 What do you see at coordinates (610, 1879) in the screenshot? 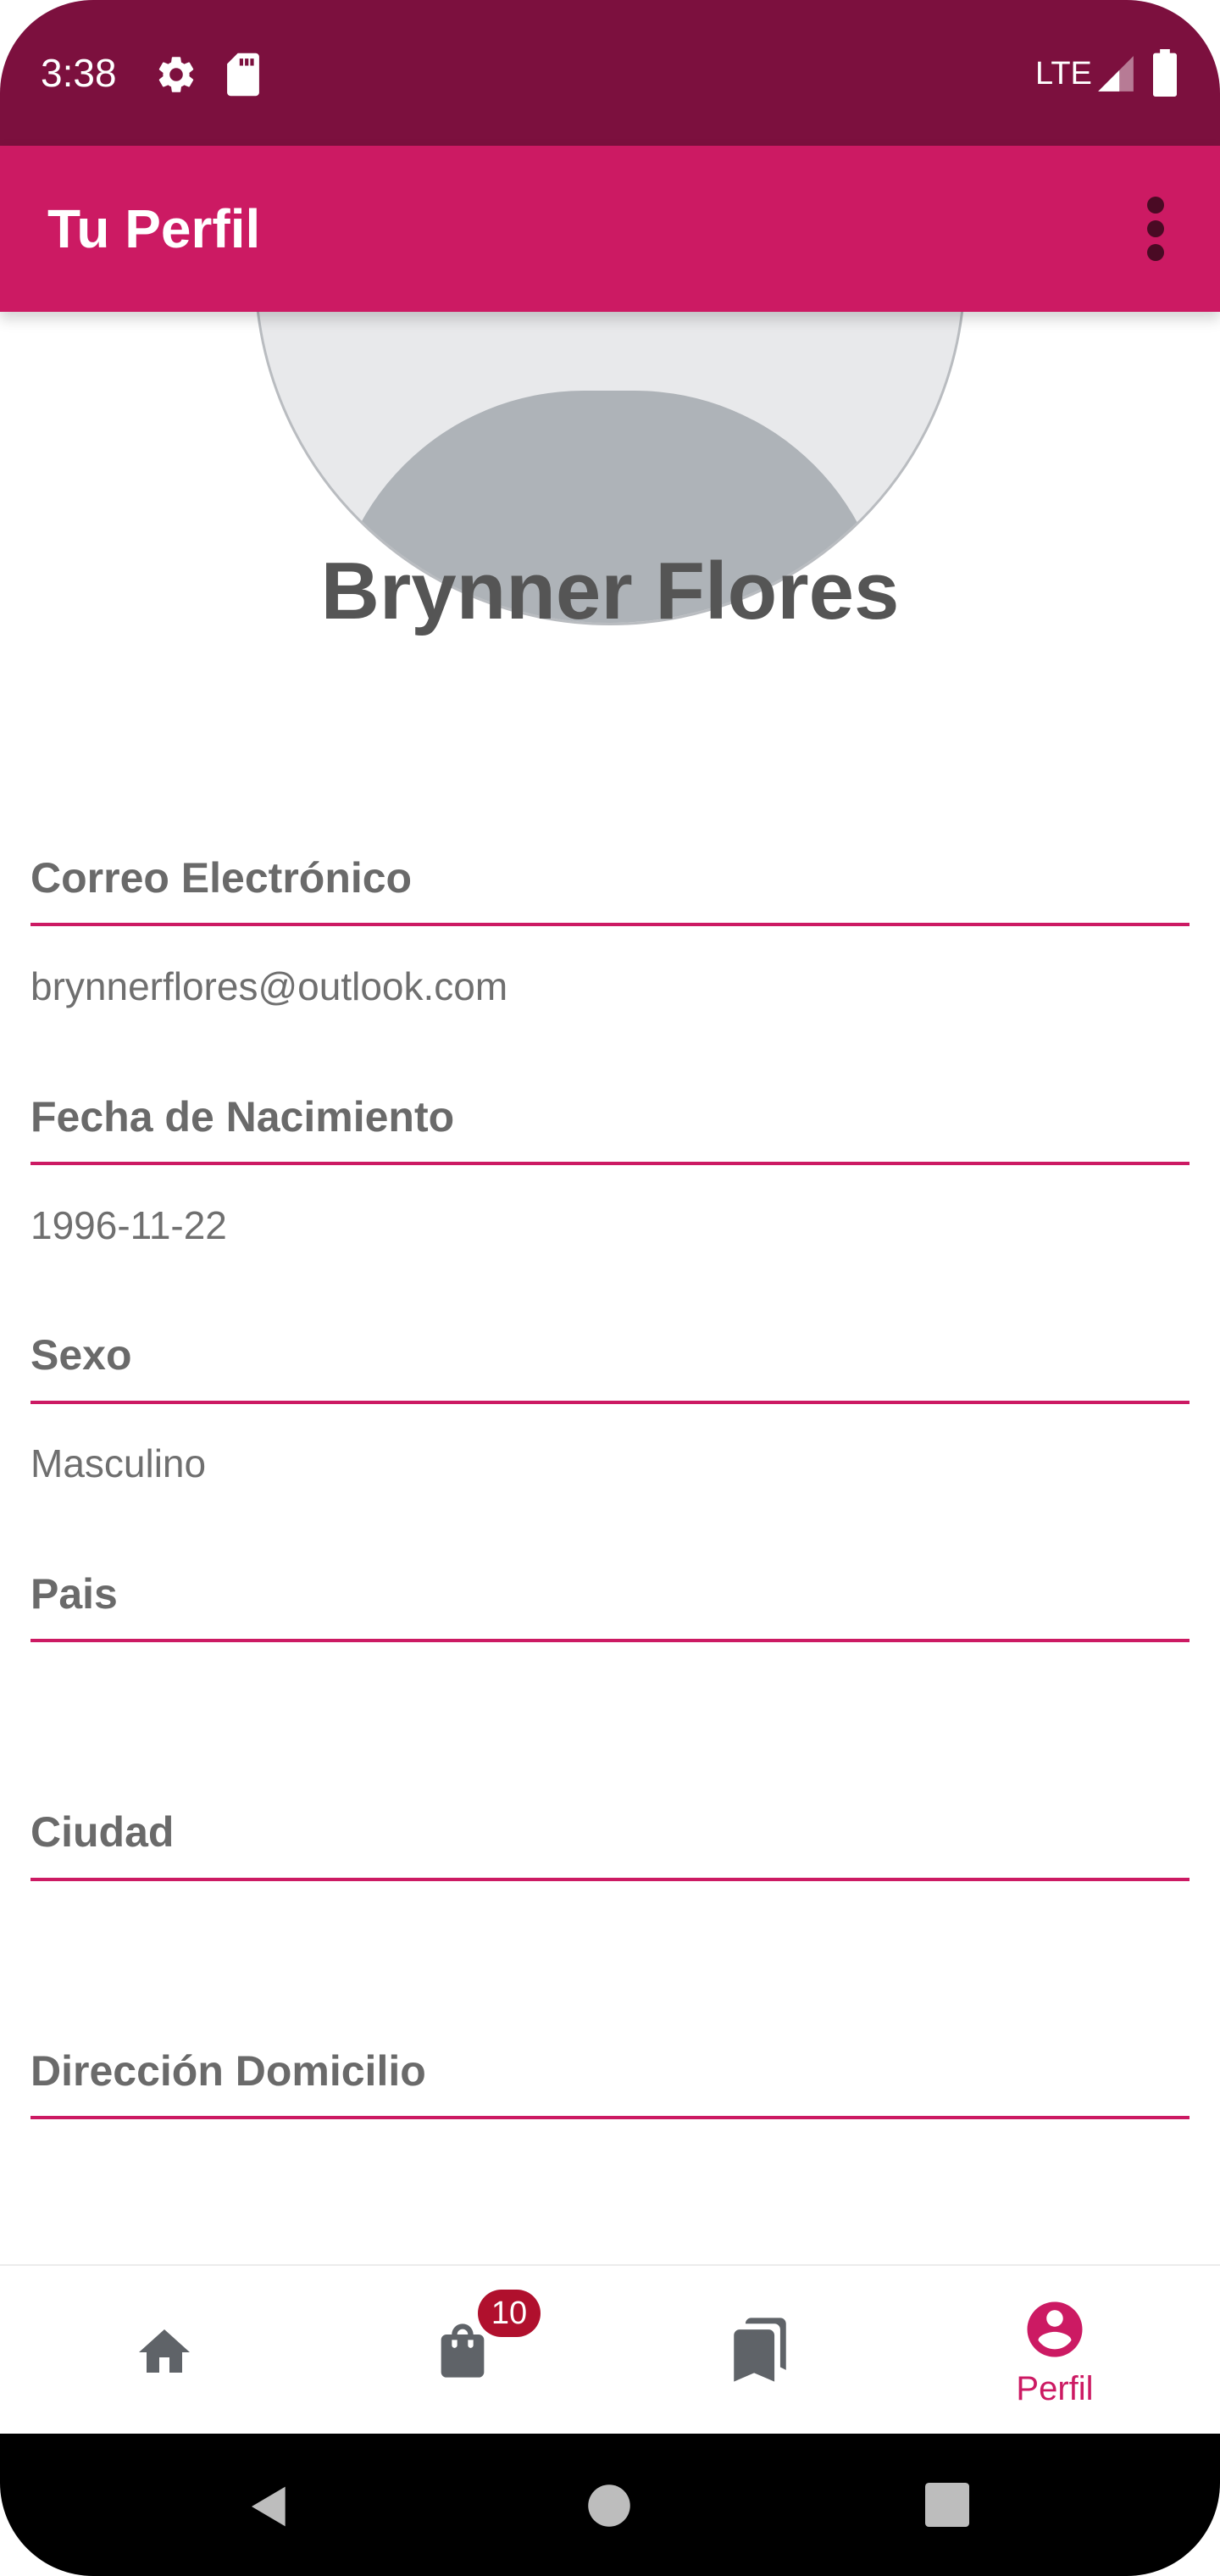
I see `city-underline` at bounding box center [610, 1879].